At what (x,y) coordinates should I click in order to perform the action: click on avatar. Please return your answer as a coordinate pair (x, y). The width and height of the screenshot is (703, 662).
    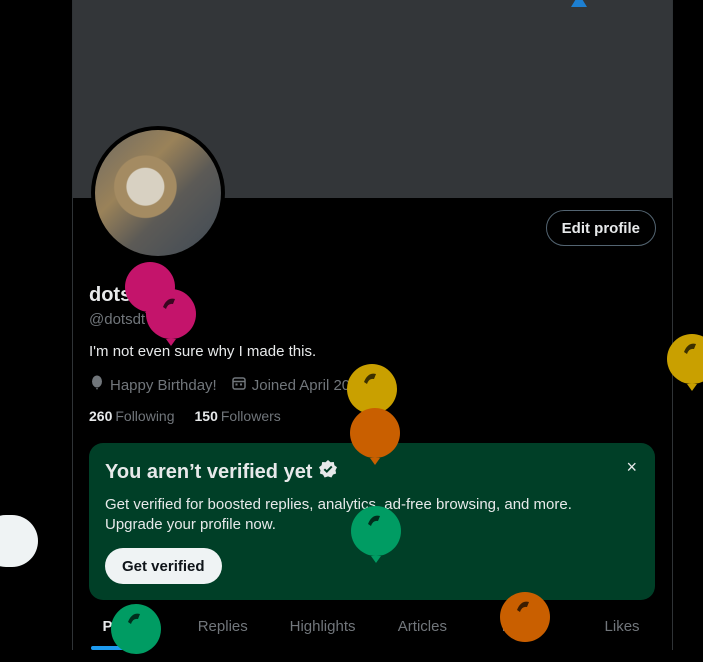
    Looking at the image, I should click on (158, 193).